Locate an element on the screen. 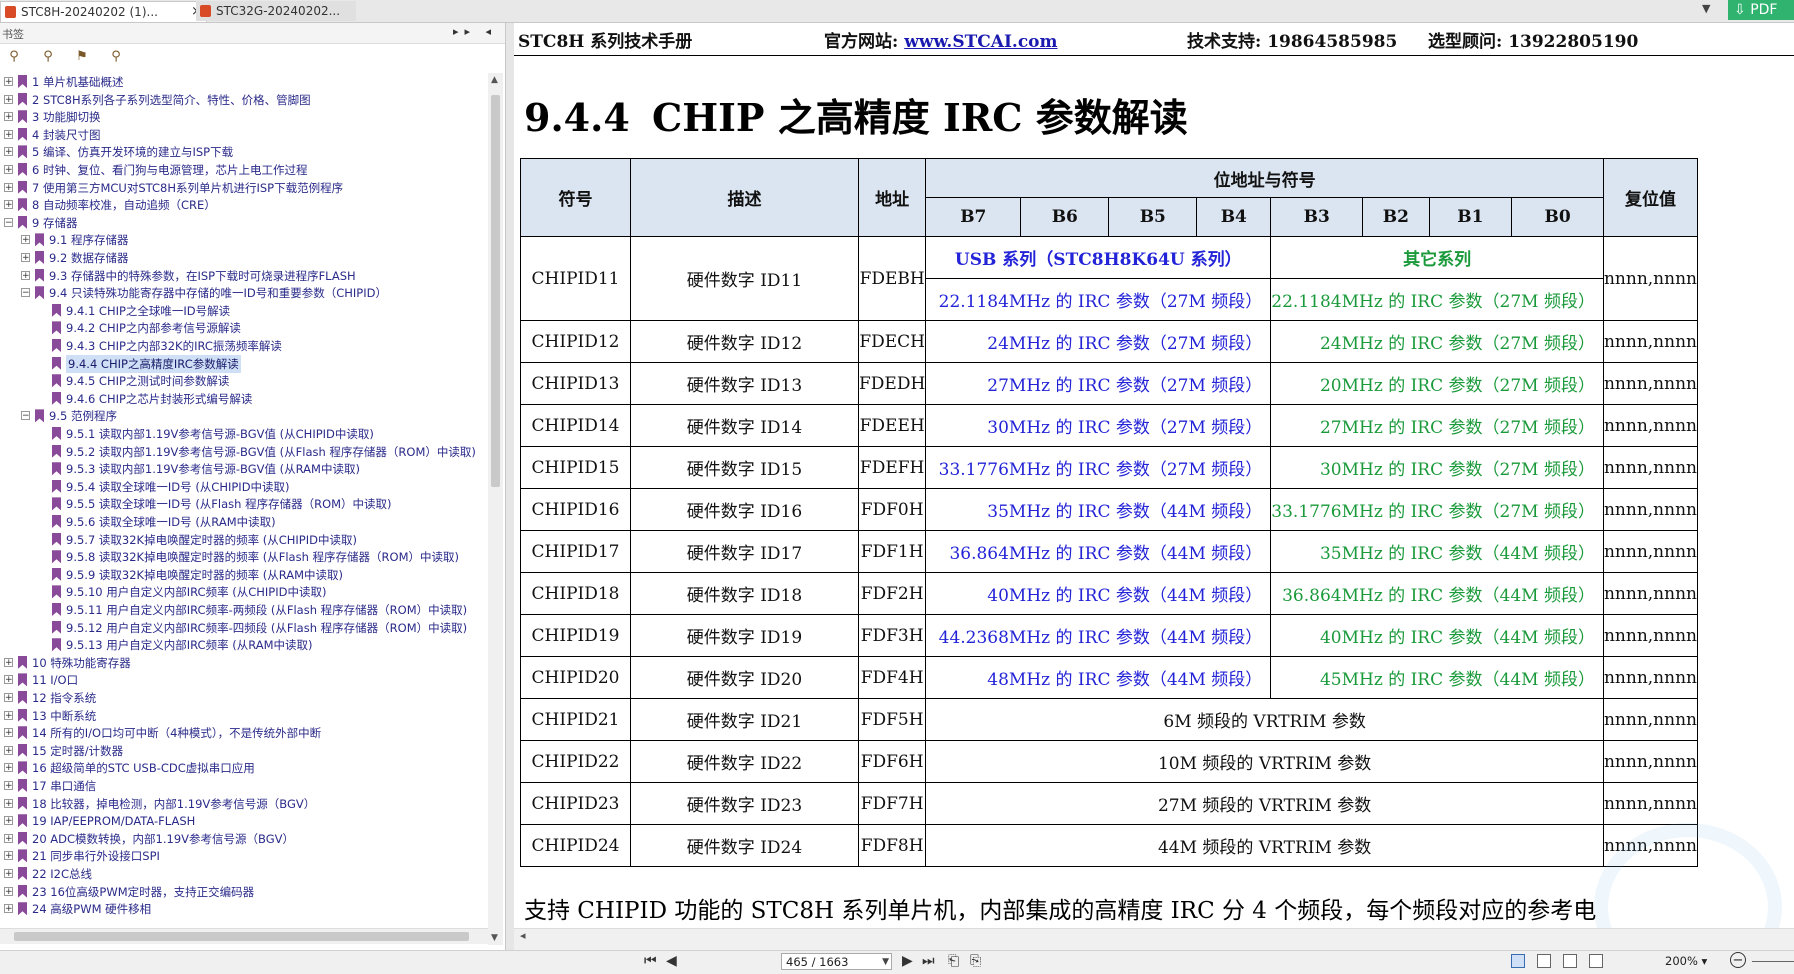 The height and width of the screenshot is (974, 1794). back-view-icon: ⎗ is located at coordinates (953, 961).